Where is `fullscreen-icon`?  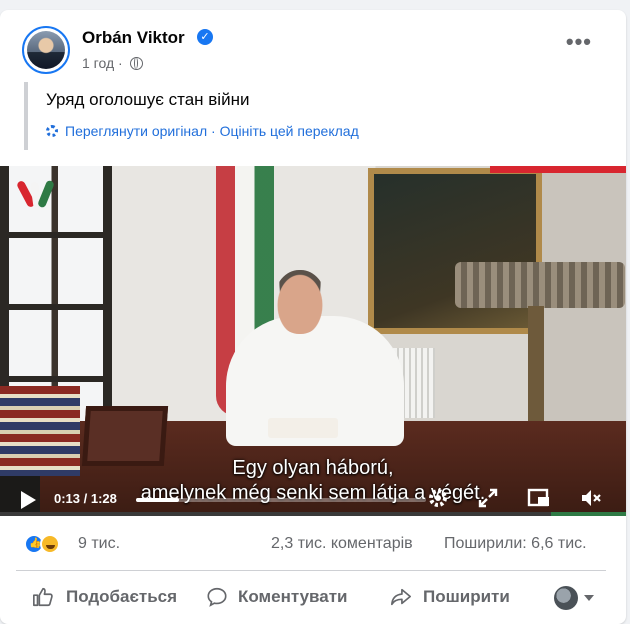 fullscreen-icon is located at coordinates (488, 498).